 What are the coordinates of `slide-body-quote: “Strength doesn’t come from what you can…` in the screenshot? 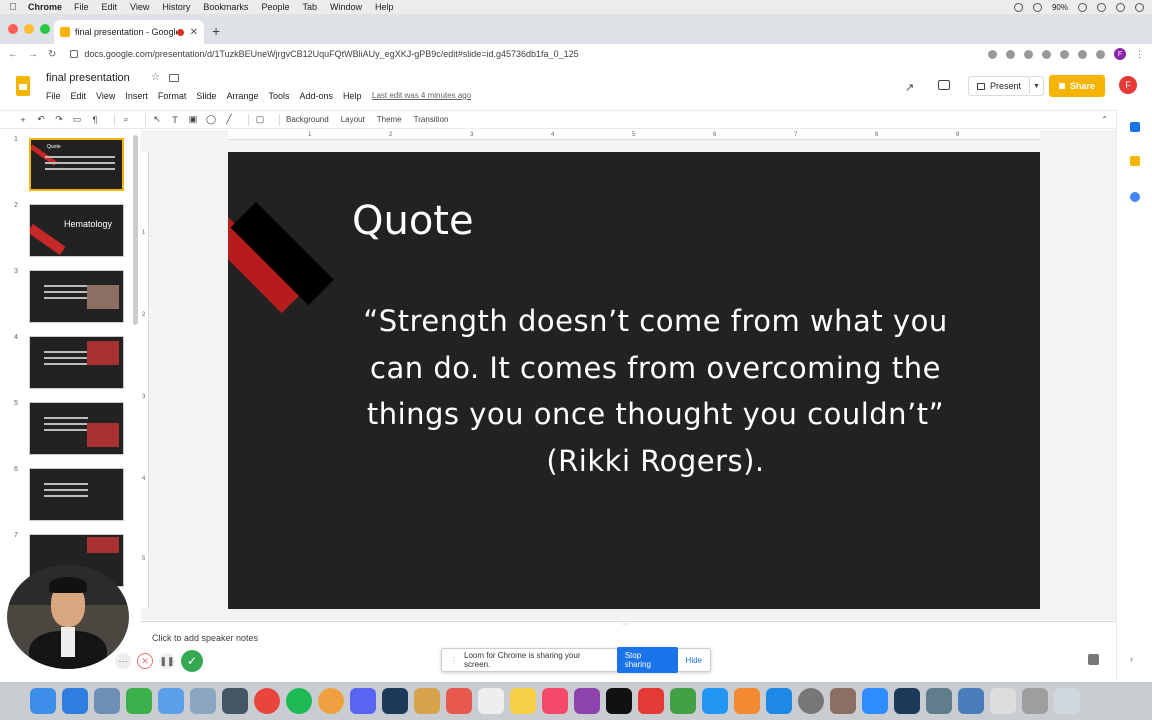 It's located at (655, 391).